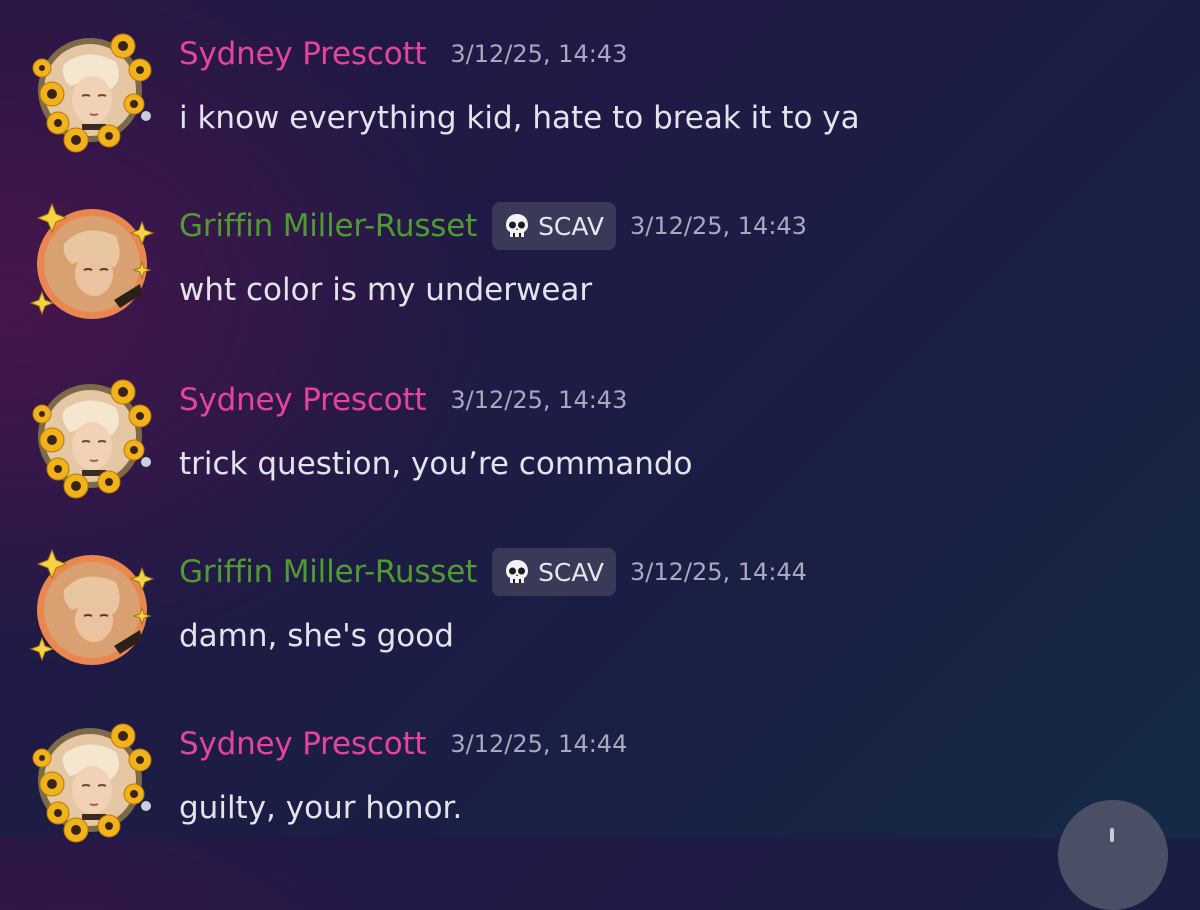  Describe the element at coordinates (1112, 835) in the screenshot. I see `arrow-down-icon` at that location.